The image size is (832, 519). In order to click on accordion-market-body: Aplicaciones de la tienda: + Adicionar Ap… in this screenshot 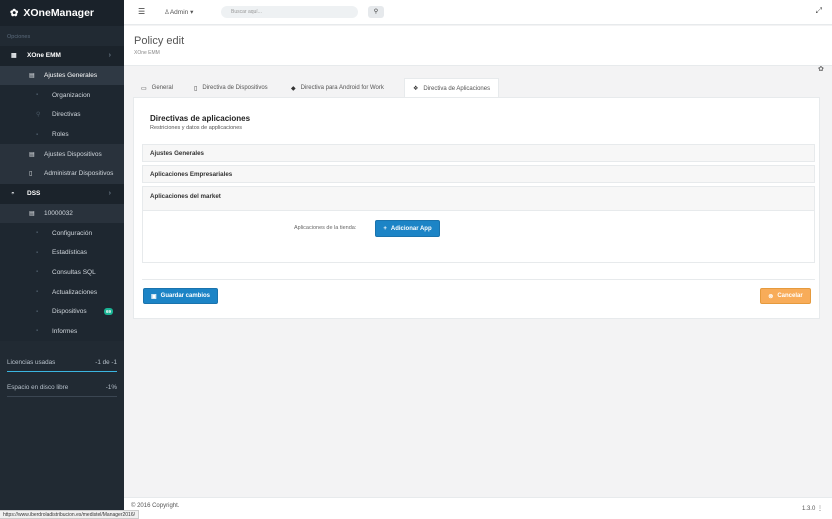, I will do `click(478, 237)`.